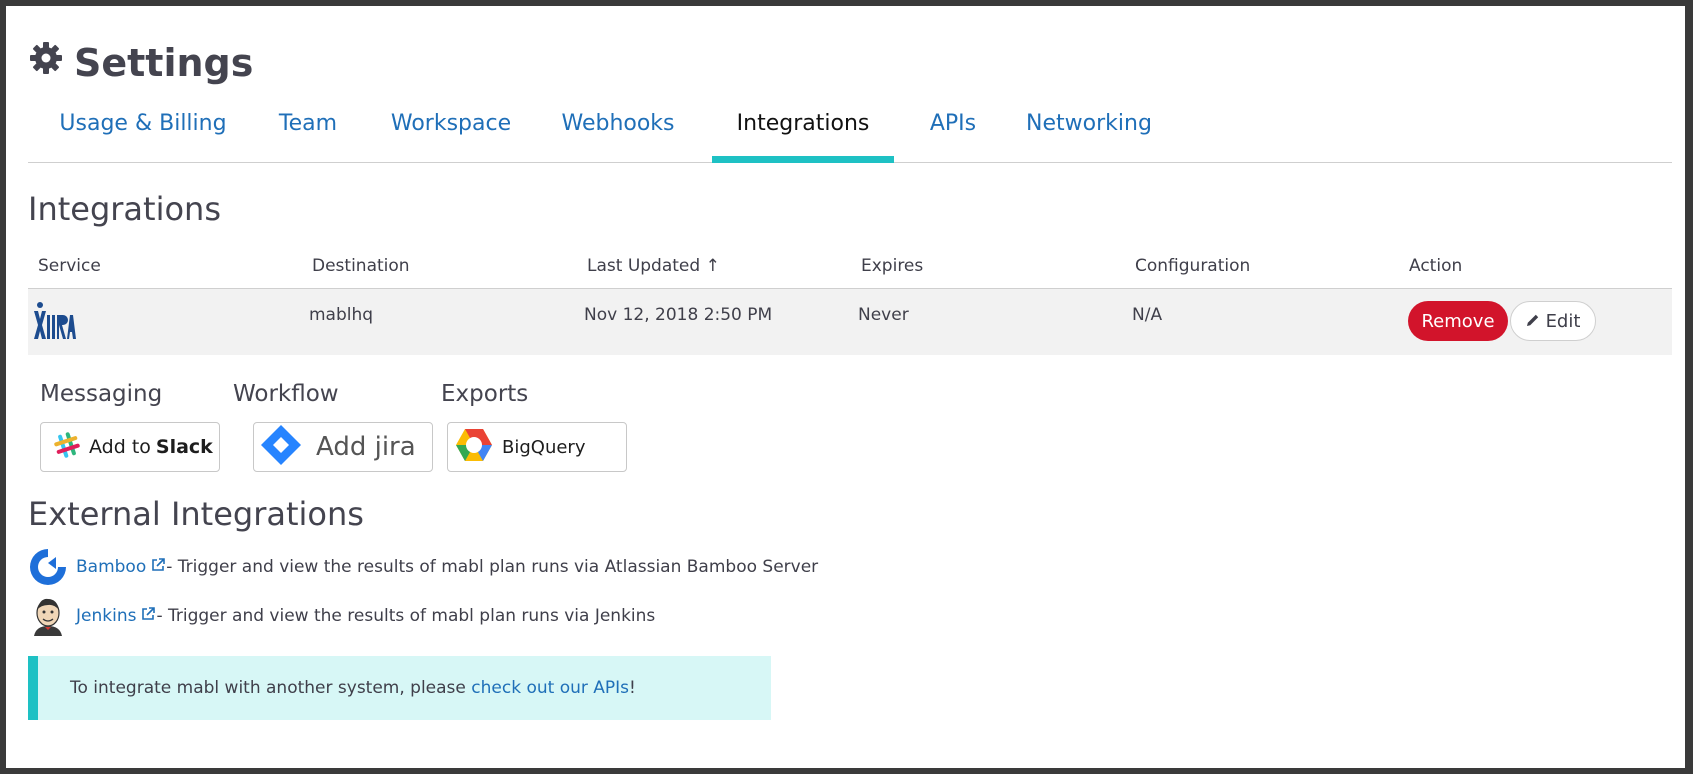  Describe the element at coordinates (48, 567) in the screenshot. I see `bamboo-icon` at that location.